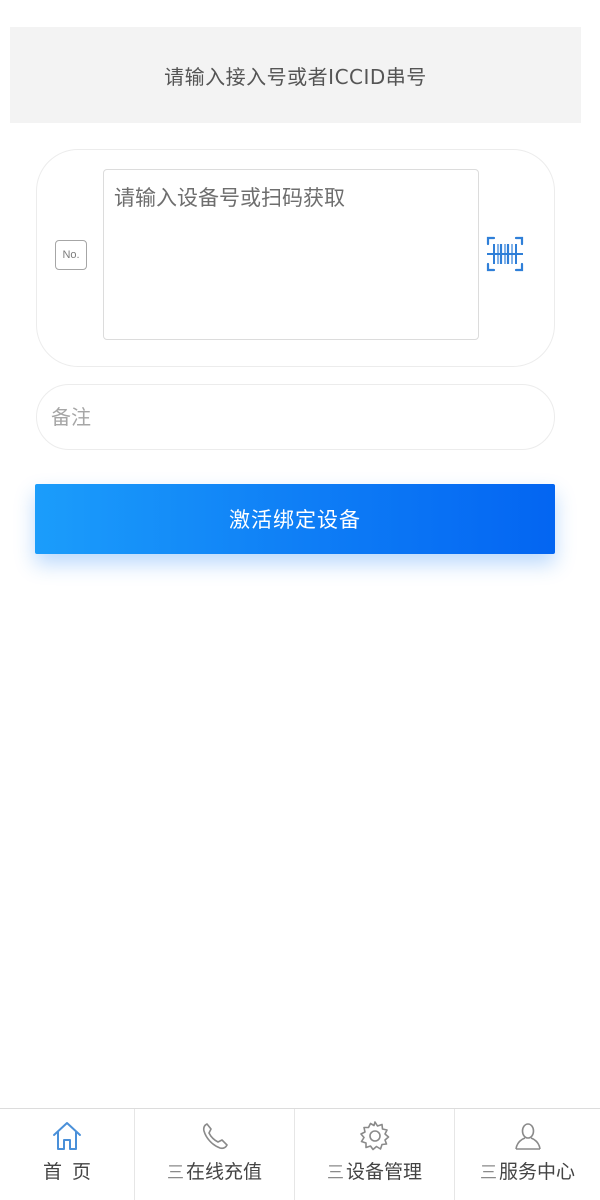 This screenshot has width=600, height=1200. I want to click on user-icon, so click(527, 1136).